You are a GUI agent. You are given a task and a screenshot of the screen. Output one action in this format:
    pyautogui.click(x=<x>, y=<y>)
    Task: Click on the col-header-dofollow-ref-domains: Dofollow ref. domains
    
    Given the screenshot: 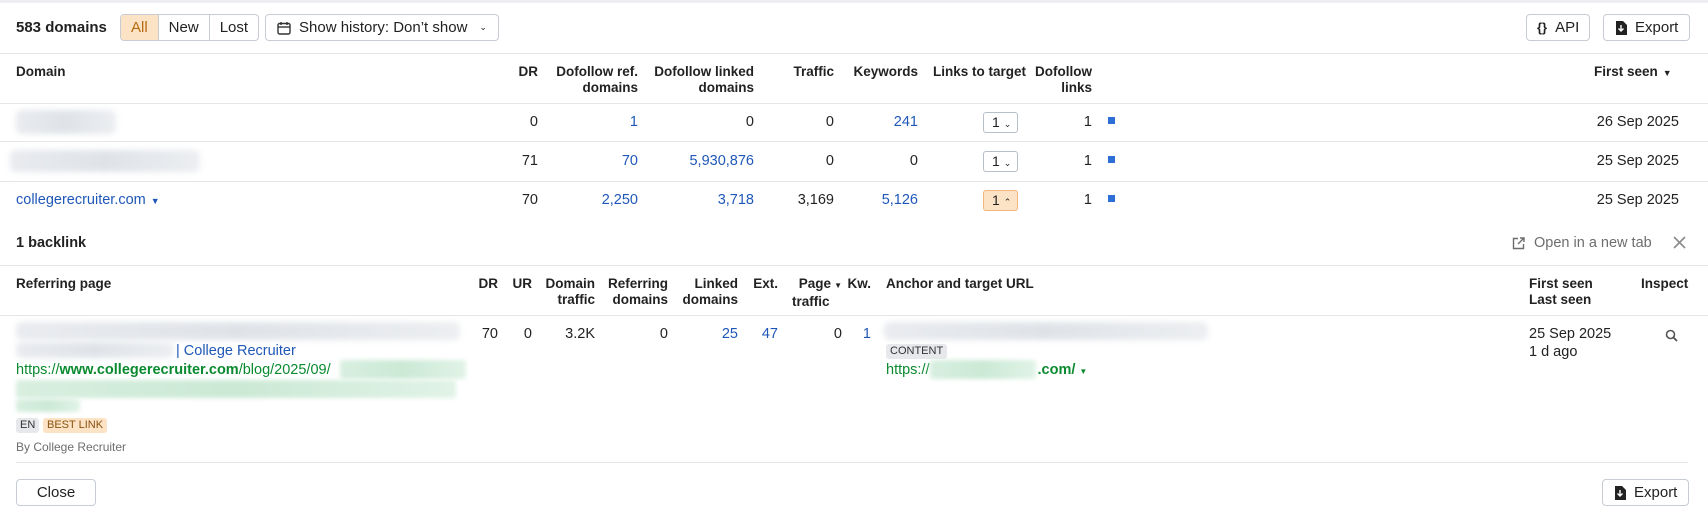 What is the action you would take?
    pyautogui.click(x=593, y=80)
    